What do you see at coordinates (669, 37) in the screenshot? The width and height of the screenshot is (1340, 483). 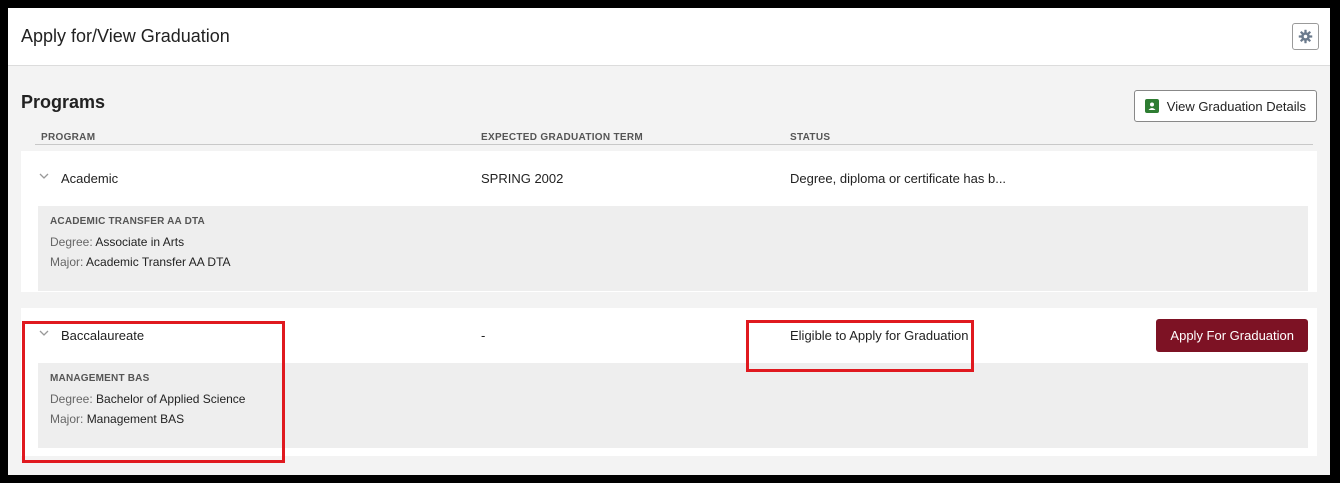 I see `page-header: Apply for/View Graduation` at bounding box center [669, 37].